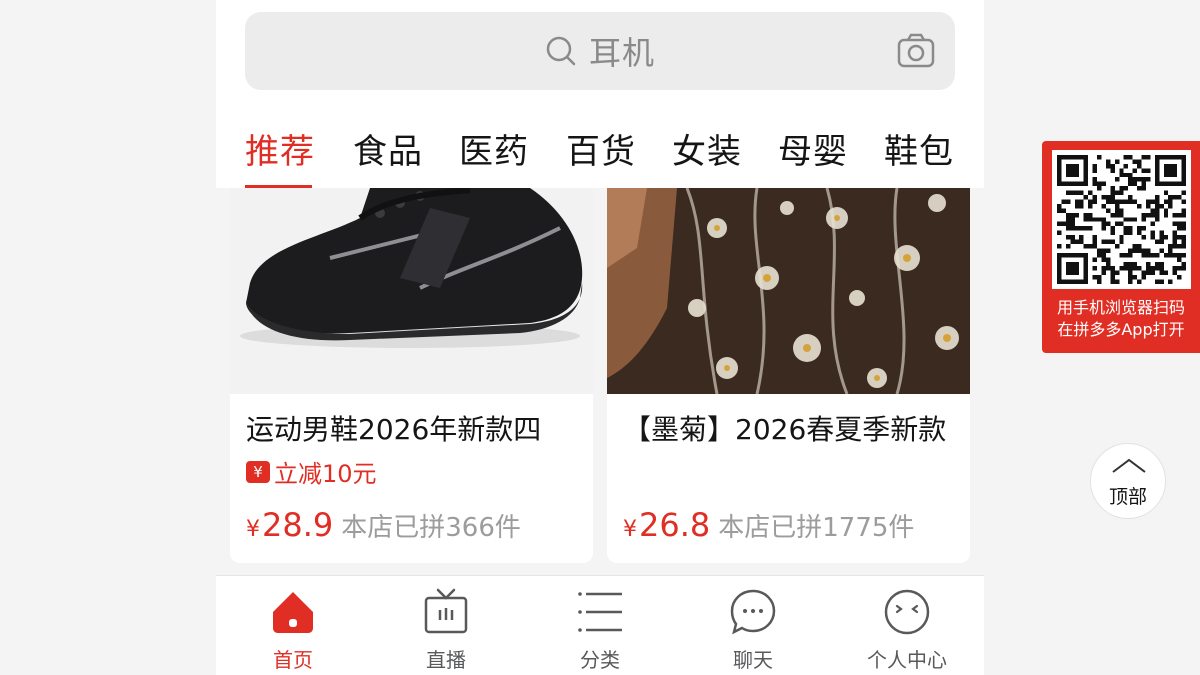  I want to click on tv-icon, so click(446, 611).